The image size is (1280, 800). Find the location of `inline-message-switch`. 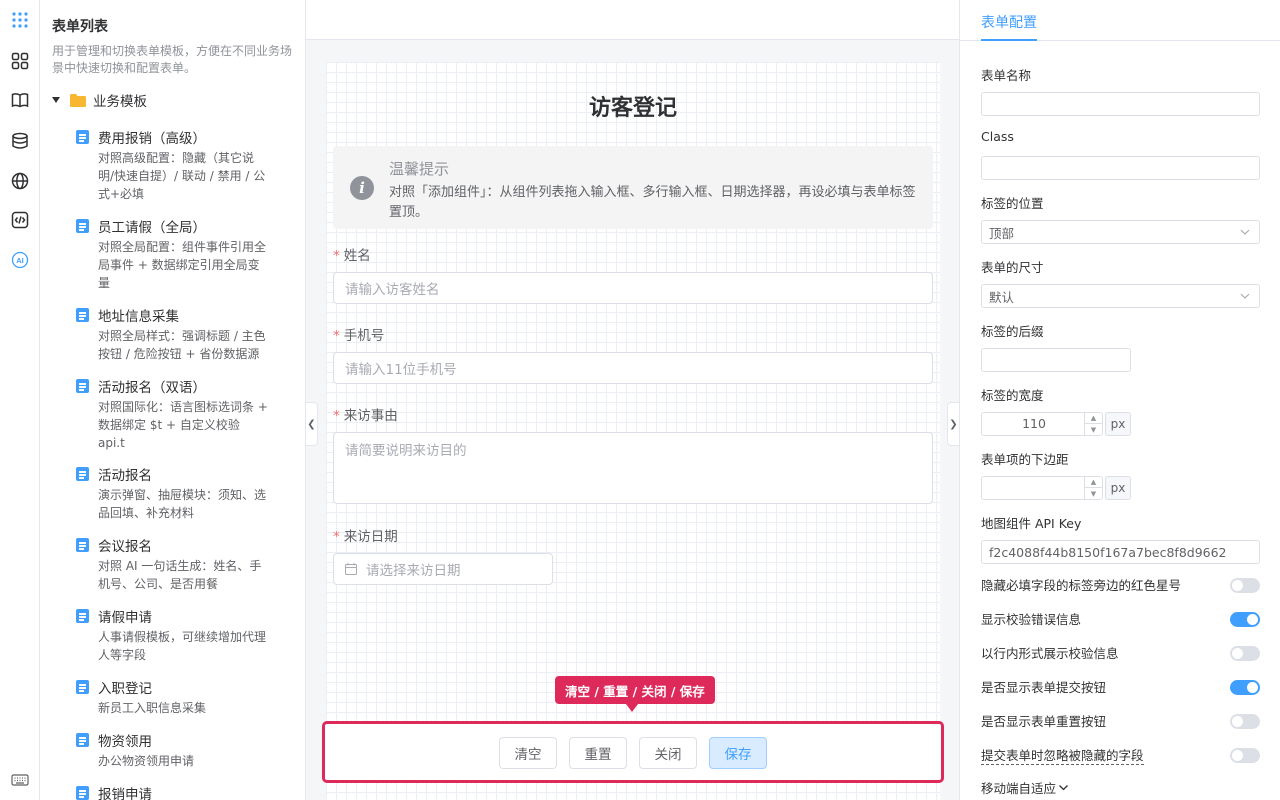

inline-message-switch is located at coordinates (1245, 653).